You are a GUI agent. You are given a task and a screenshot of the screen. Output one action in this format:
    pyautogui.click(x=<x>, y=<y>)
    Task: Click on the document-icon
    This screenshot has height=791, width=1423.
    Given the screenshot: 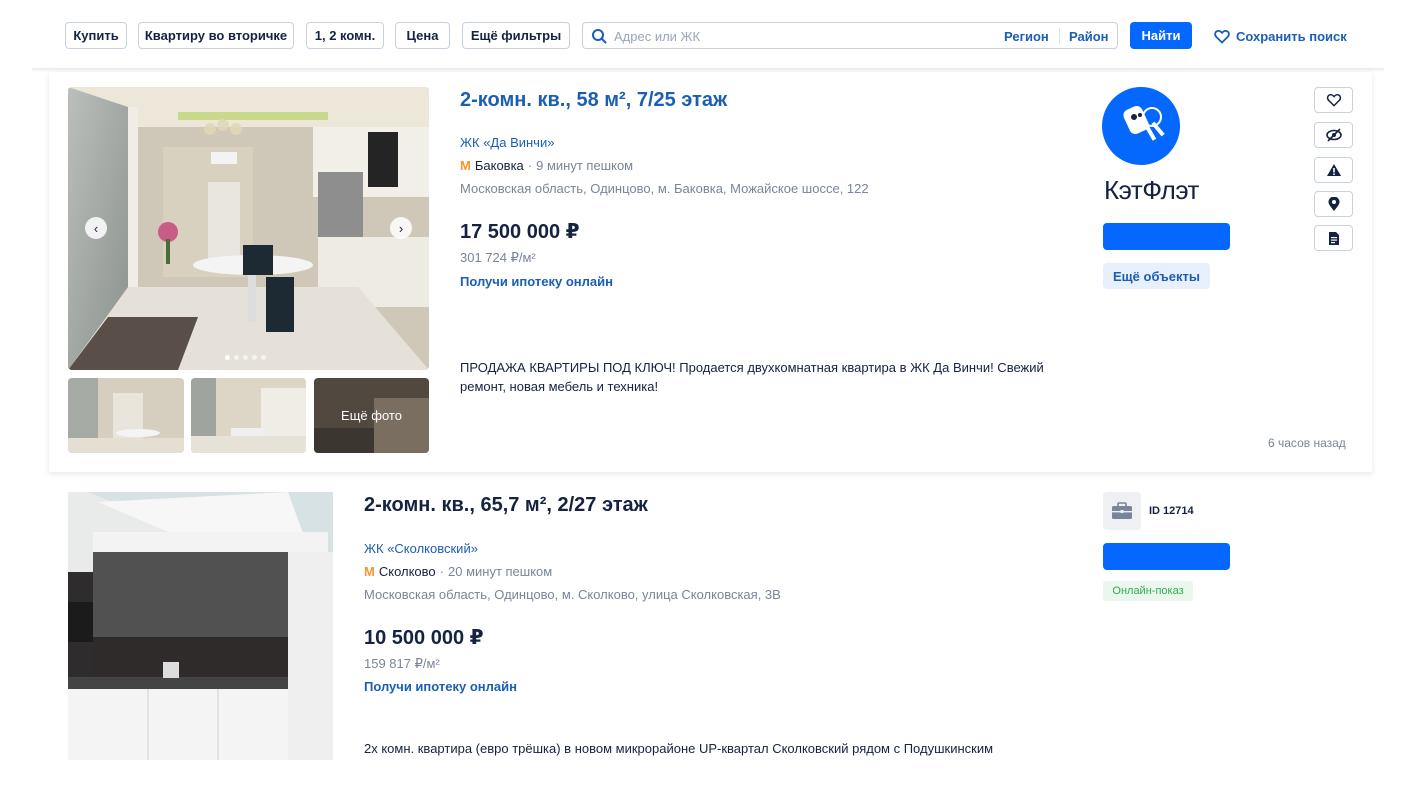 What is the action you would take?
    pyautogui.click(x=1333, y=238)
    